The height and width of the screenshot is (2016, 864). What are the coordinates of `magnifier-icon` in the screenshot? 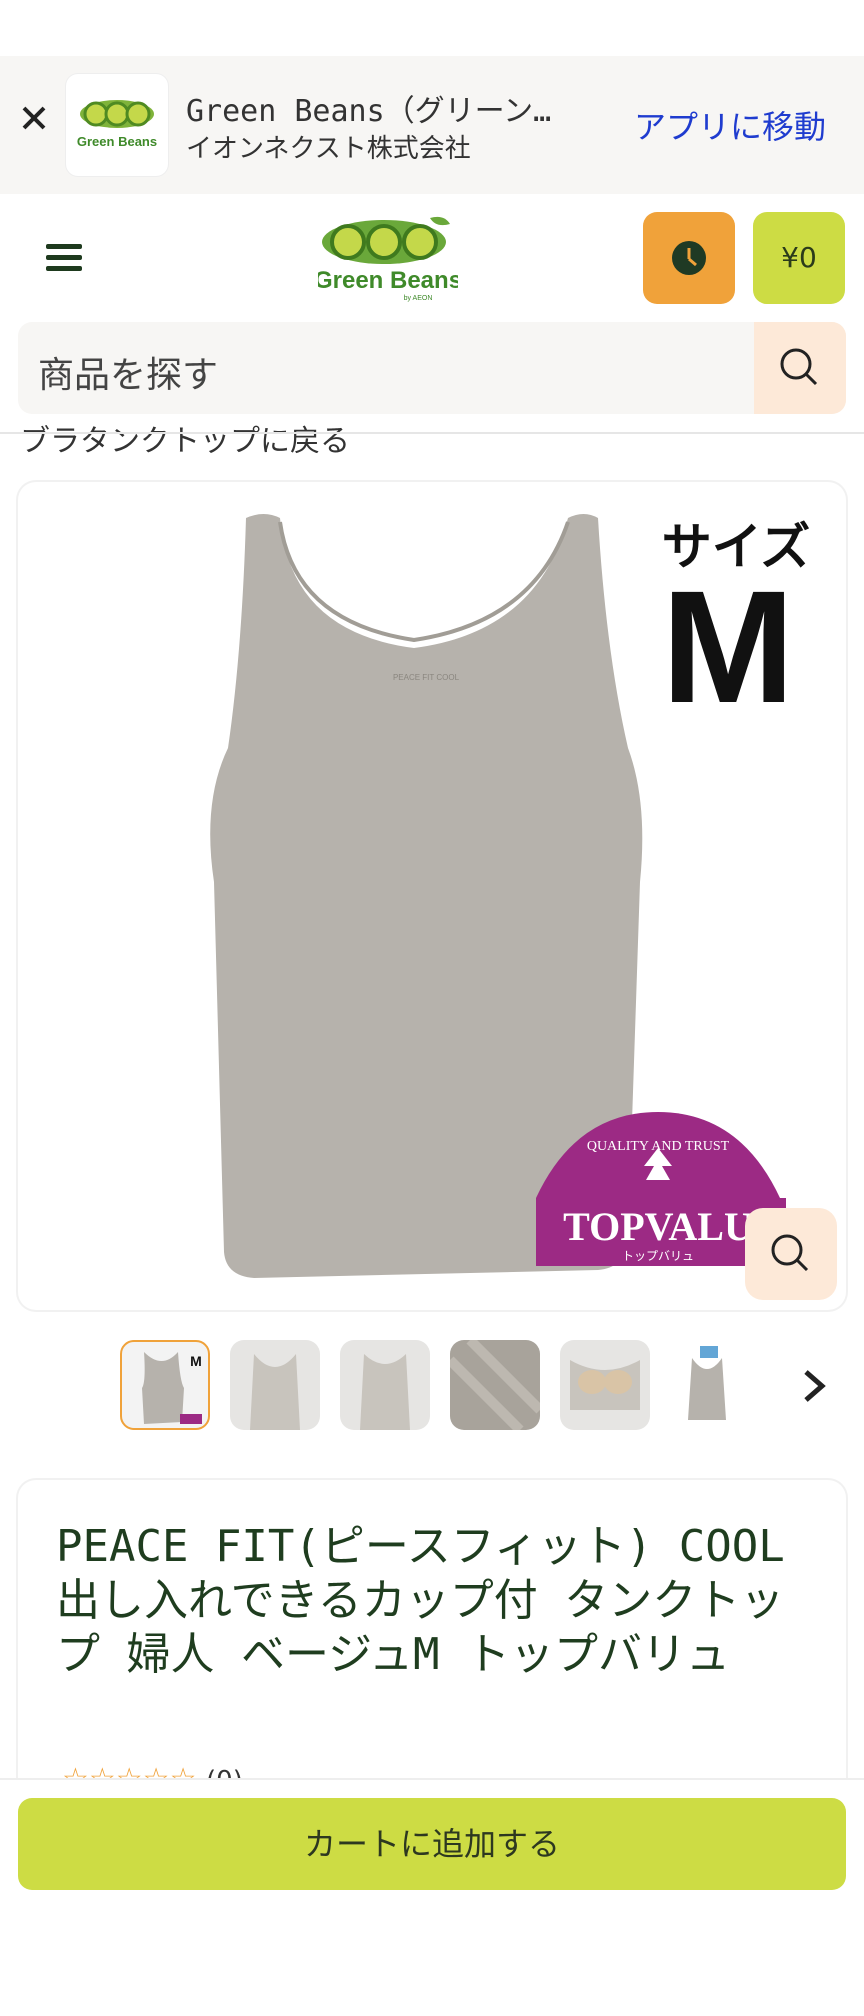 It's located at (790, 1253).